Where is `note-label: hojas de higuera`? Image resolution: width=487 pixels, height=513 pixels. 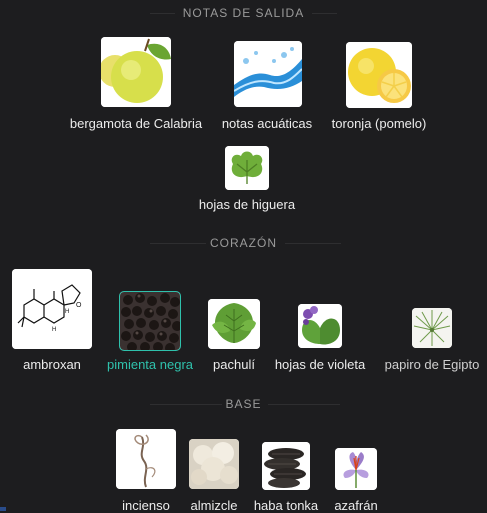
note-label: hojas de higuera is located at coordinates (247, 204).